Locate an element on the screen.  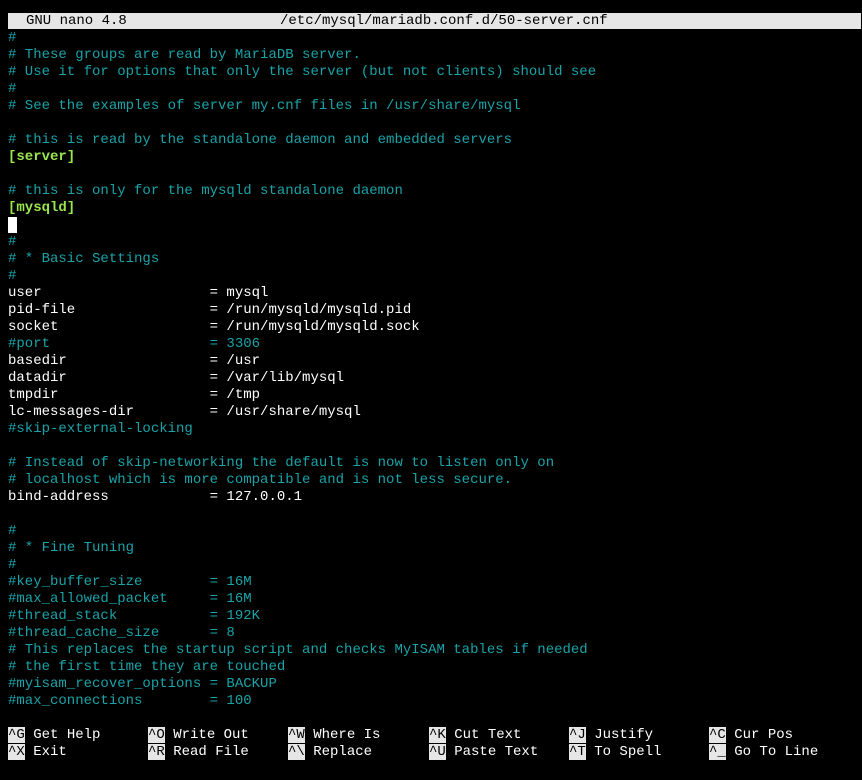
shortcut-label: Cut Text is located at coordinates (488, 735).